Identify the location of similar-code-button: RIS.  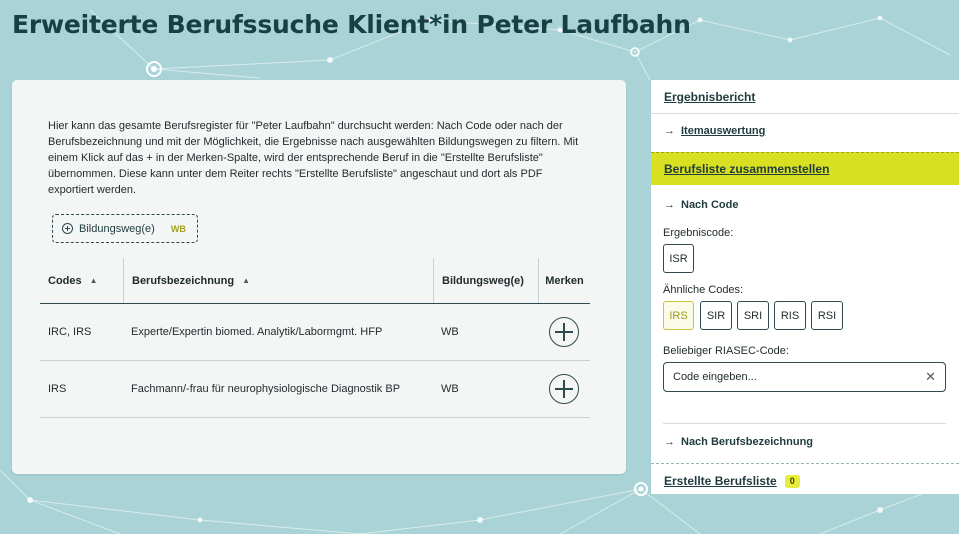
(790, 315).